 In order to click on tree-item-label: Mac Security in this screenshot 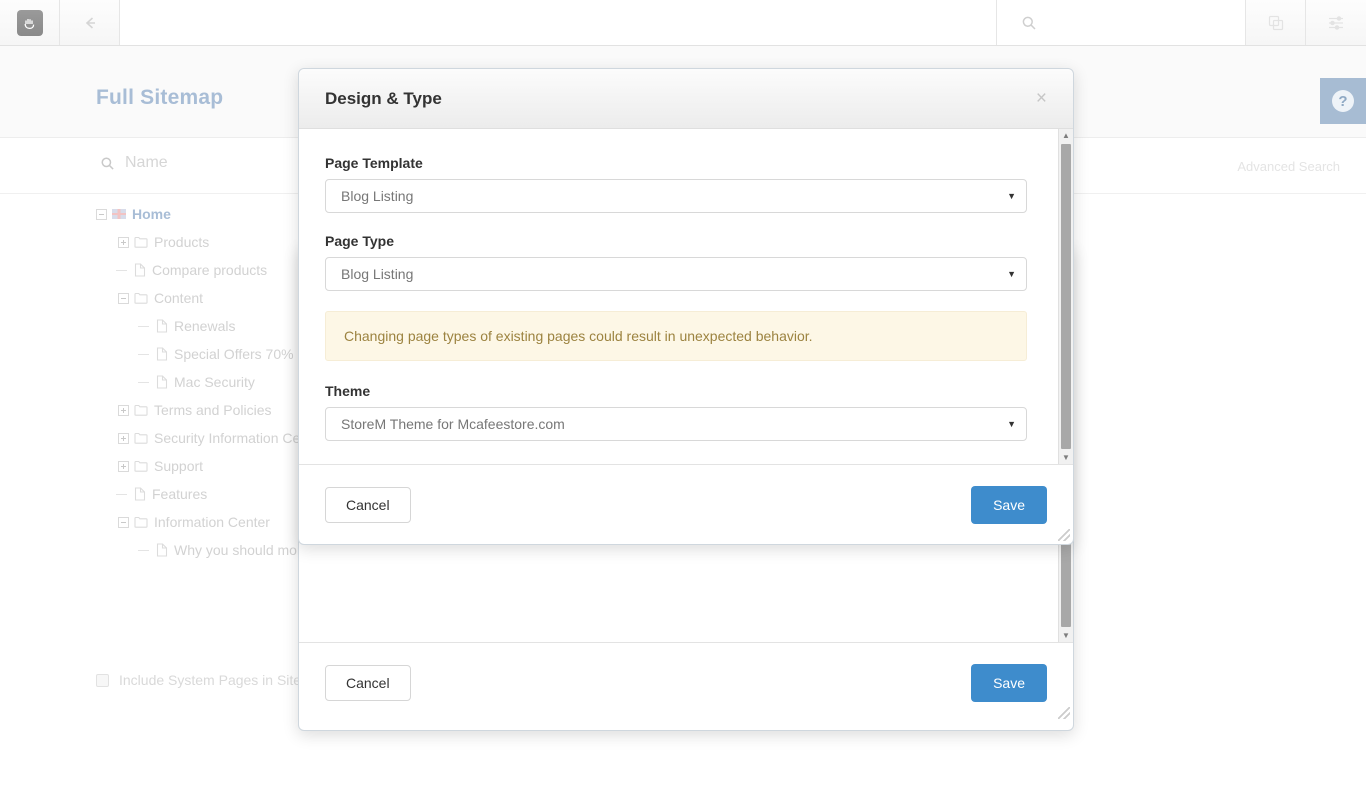, I will do `click(214, 382)`.